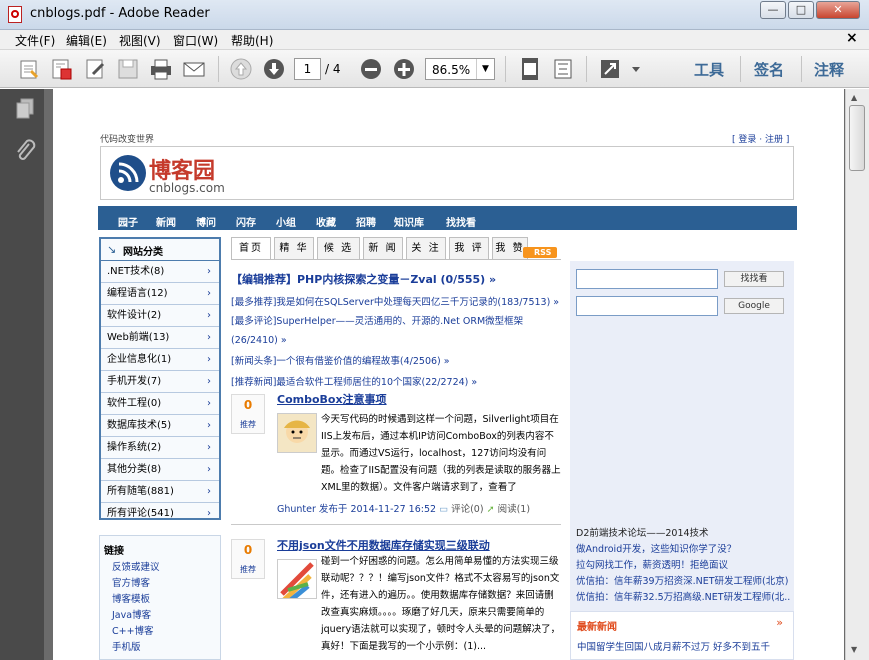  Describe the element at coordinates (779, 622) in the screenshot. I see `latest-news-more-icon: »` at that location.